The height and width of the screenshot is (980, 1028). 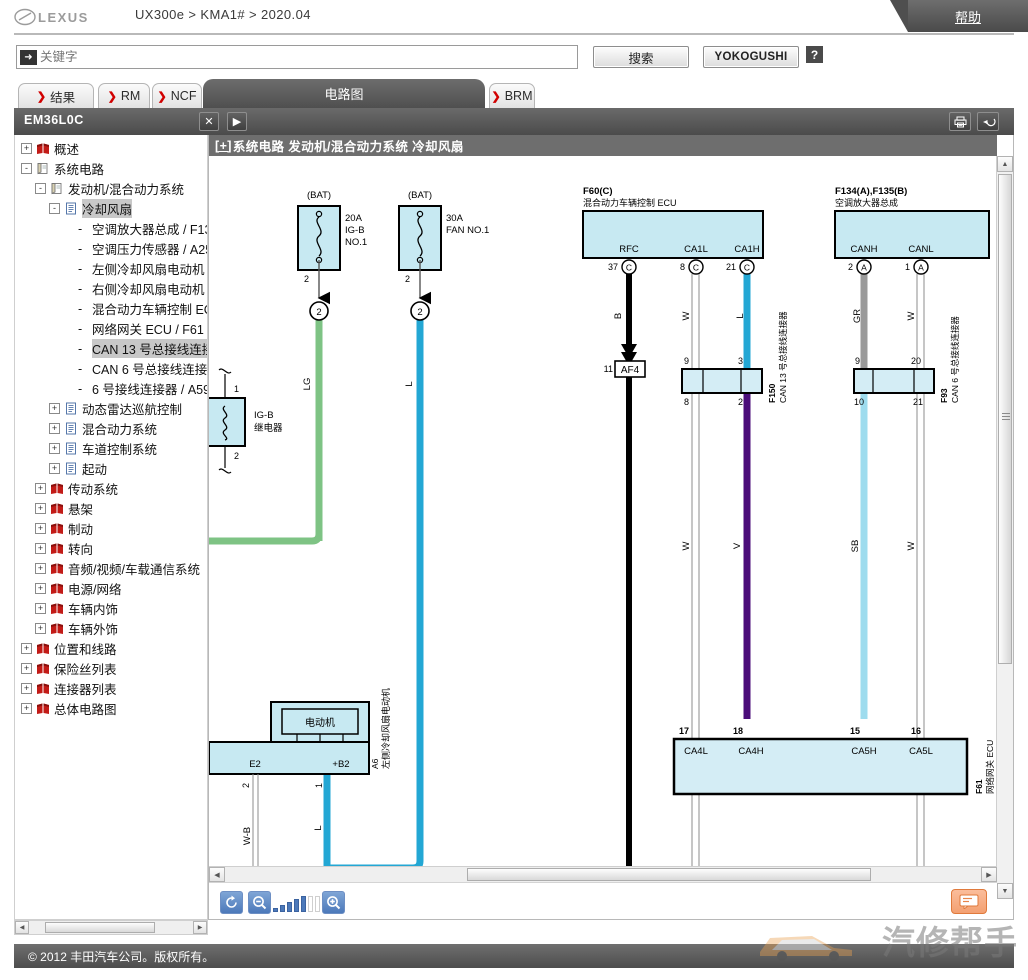 What do you see at coordinates (111, 168) in the screenshot?
I see `tree-item: - 系统电路` at bounding box center [111, 168].